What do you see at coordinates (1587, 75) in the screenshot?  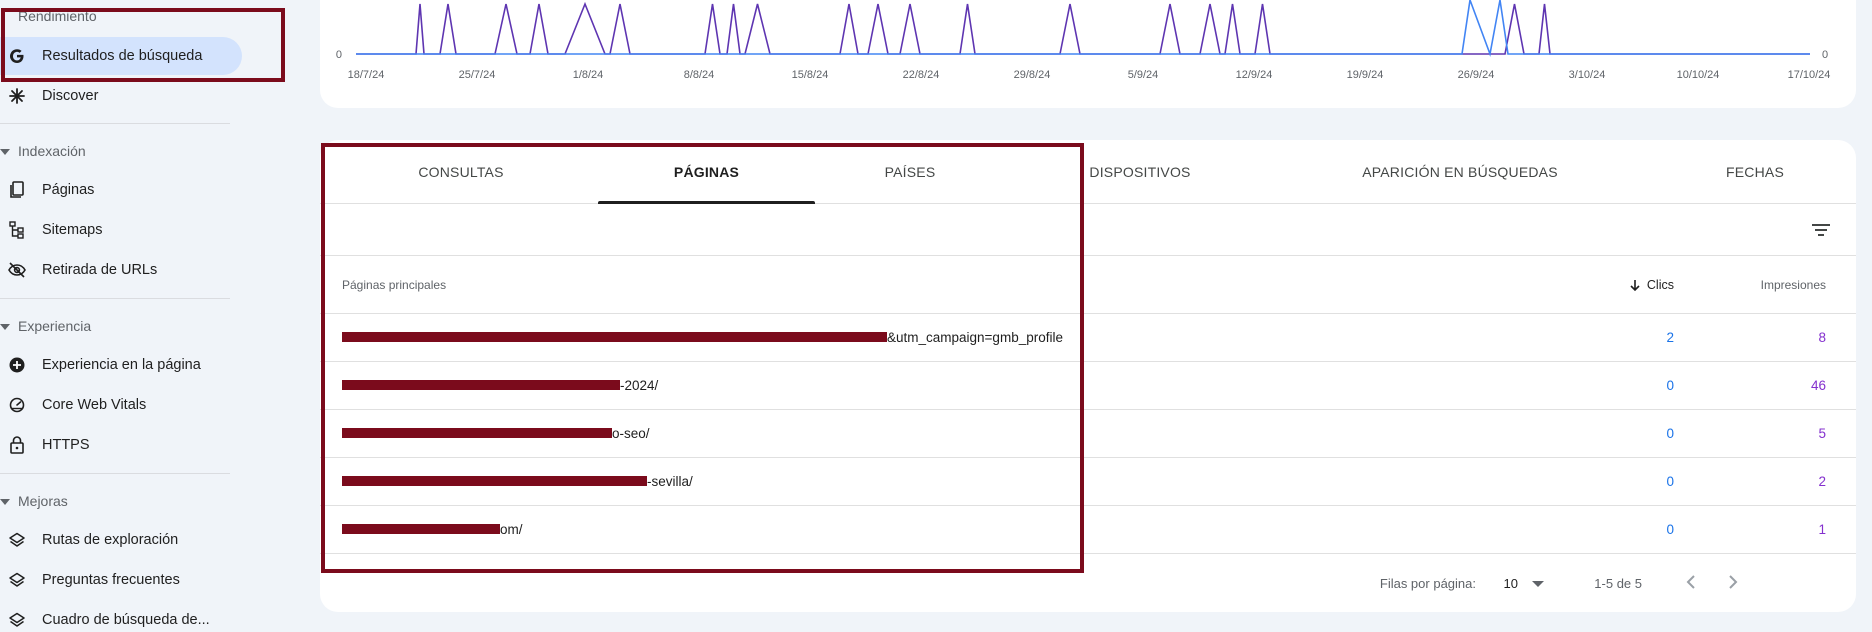 I see `x-tick-label: 3/10/24` at bounding box center [1587, 75].